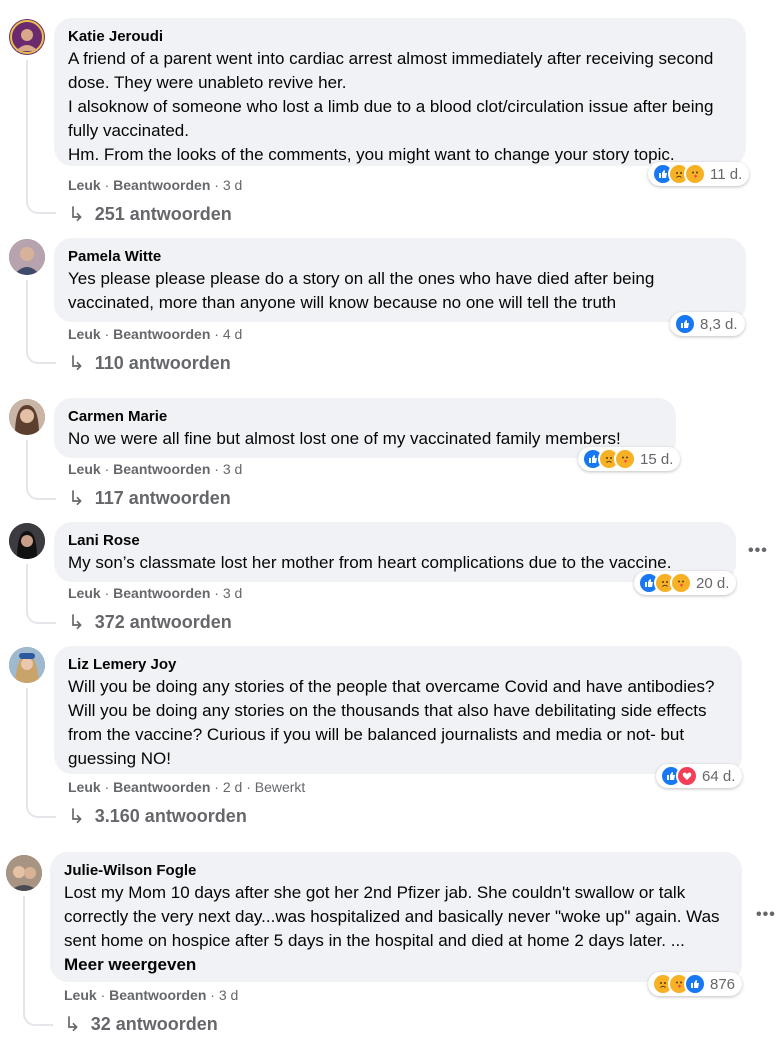 The width and height of the screenshot is (780, 1047). What do you see at coordinates (150, 622) in the screenshot?
I see `view-replies-link: ↳ 372 antwoorden` at bounding box center [150, 622].